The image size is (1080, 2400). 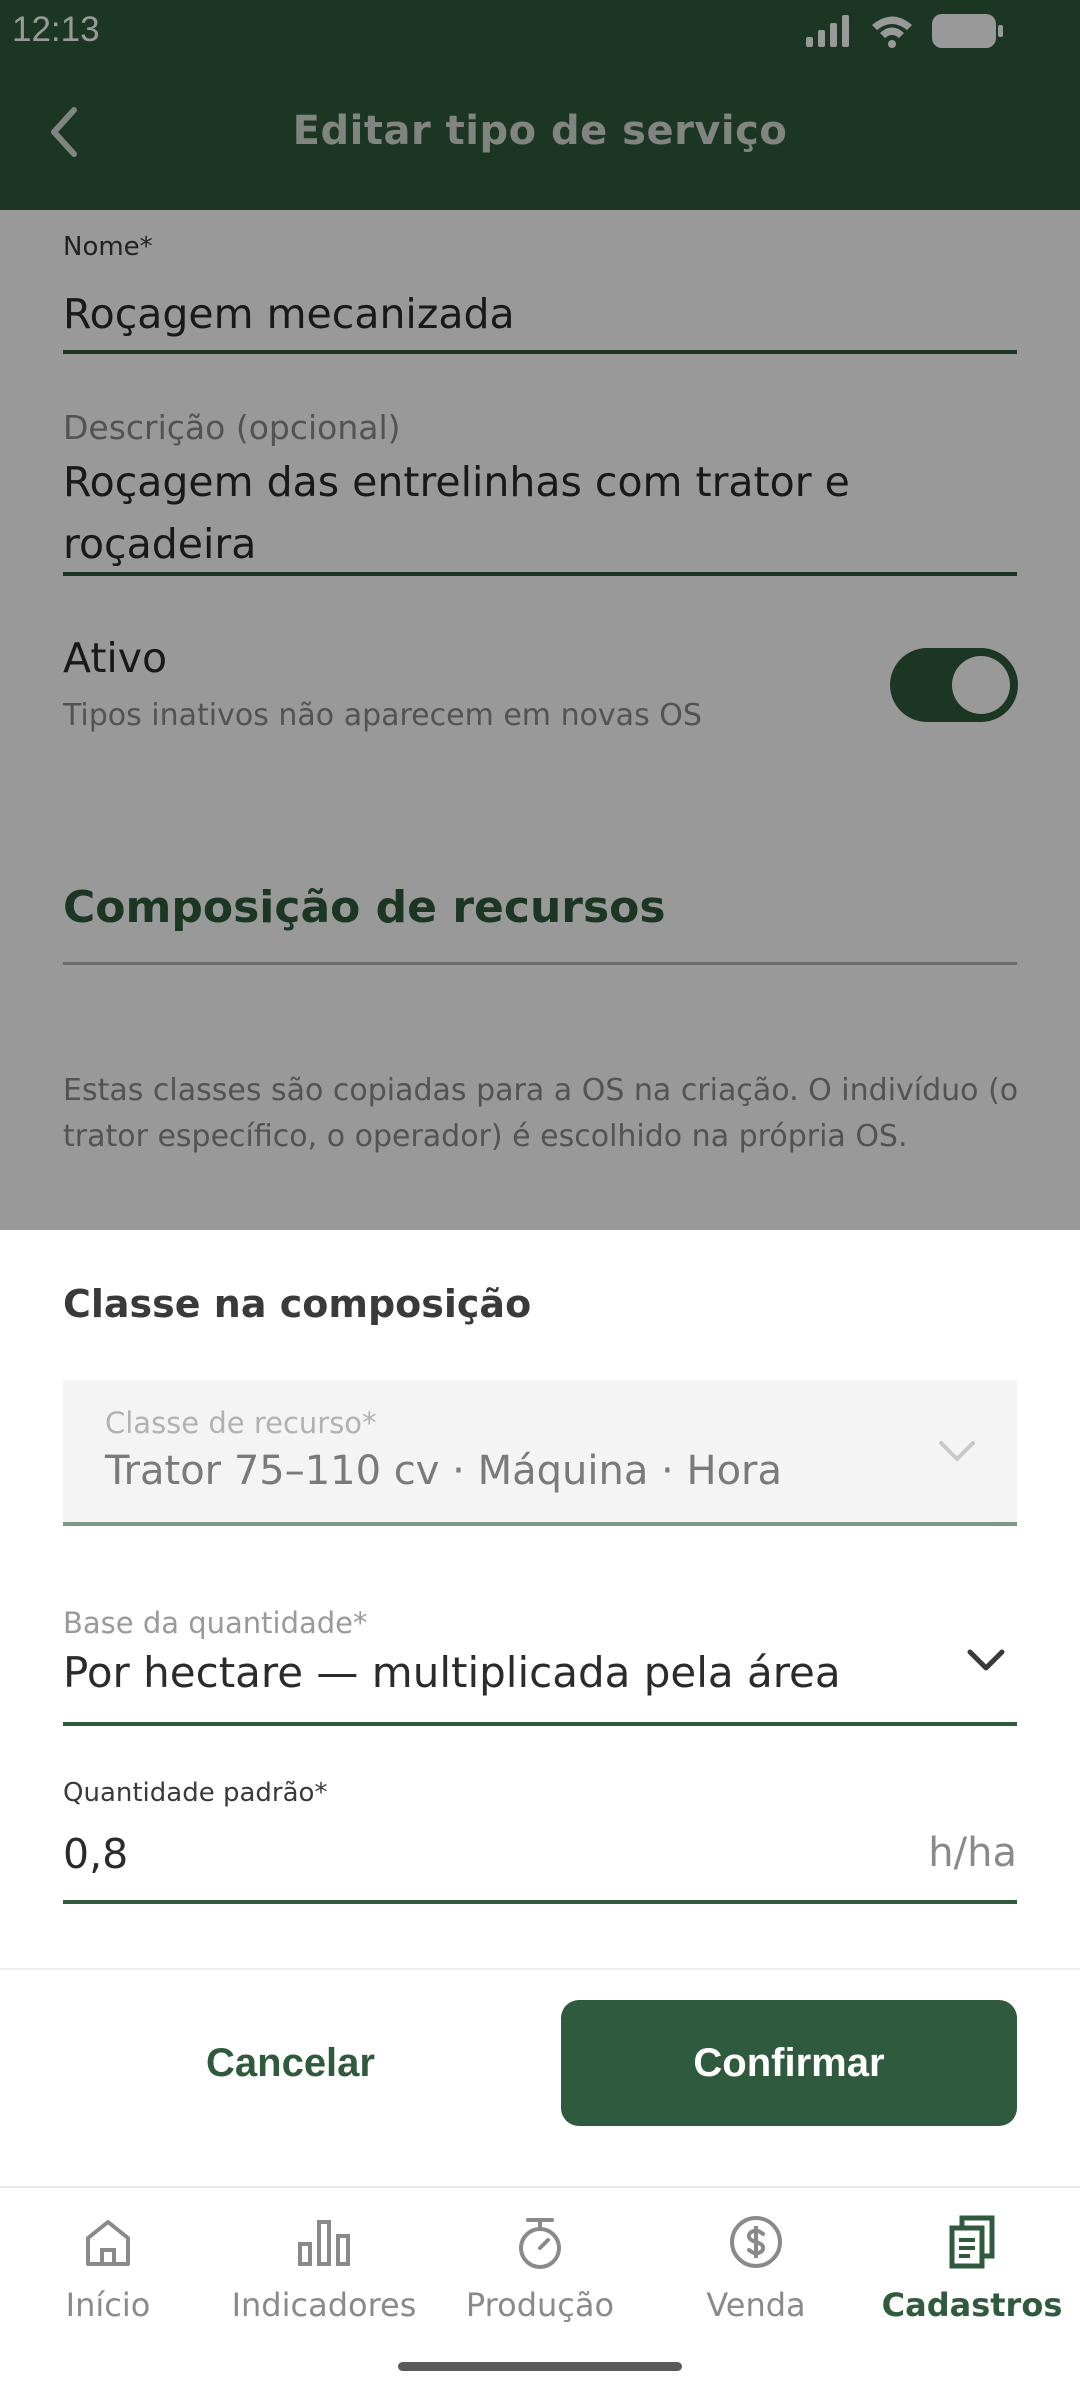 I want to click on bar-chart-icon, so click(x=324, y=2243).